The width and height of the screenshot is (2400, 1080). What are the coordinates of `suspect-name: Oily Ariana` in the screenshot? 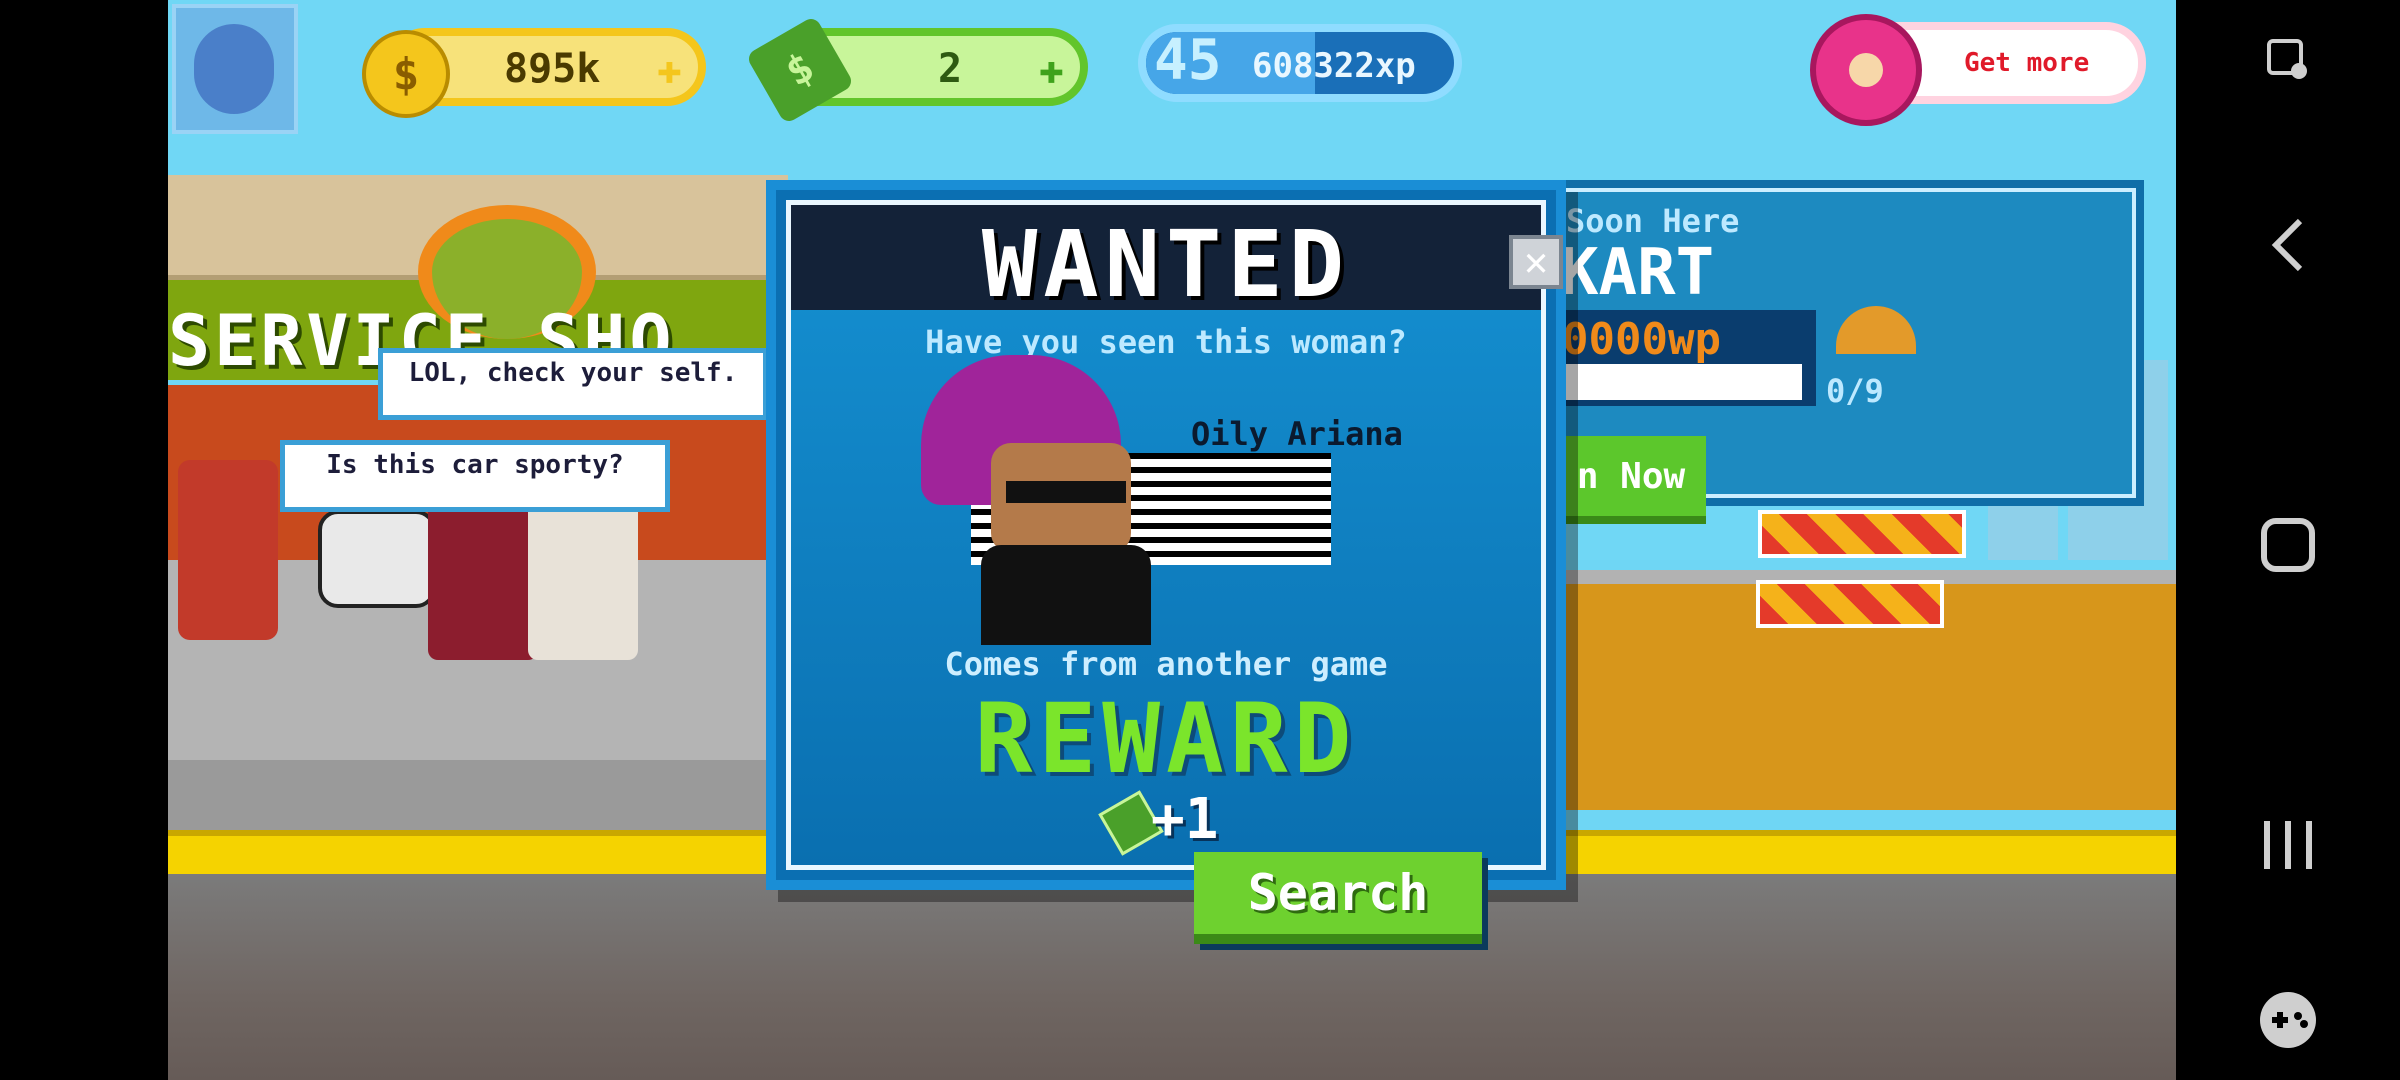 It's located at (1297, 434).